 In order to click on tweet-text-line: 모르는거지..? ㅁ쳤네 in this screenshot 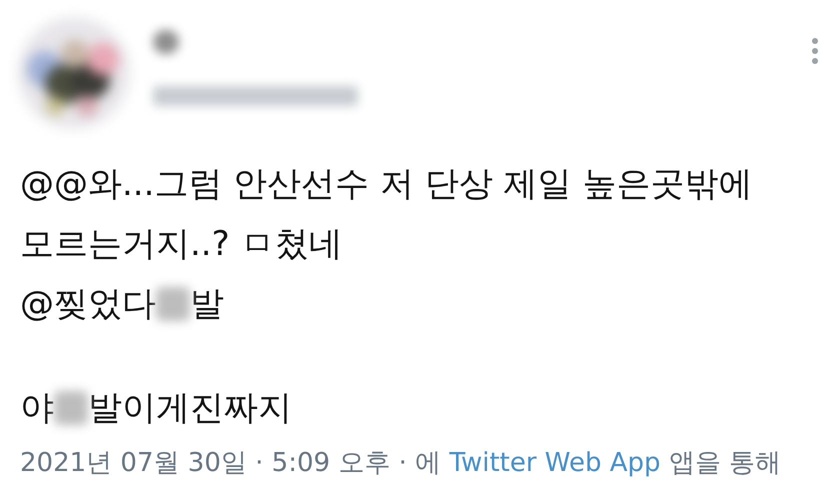, I will do `click(182, 244)`.